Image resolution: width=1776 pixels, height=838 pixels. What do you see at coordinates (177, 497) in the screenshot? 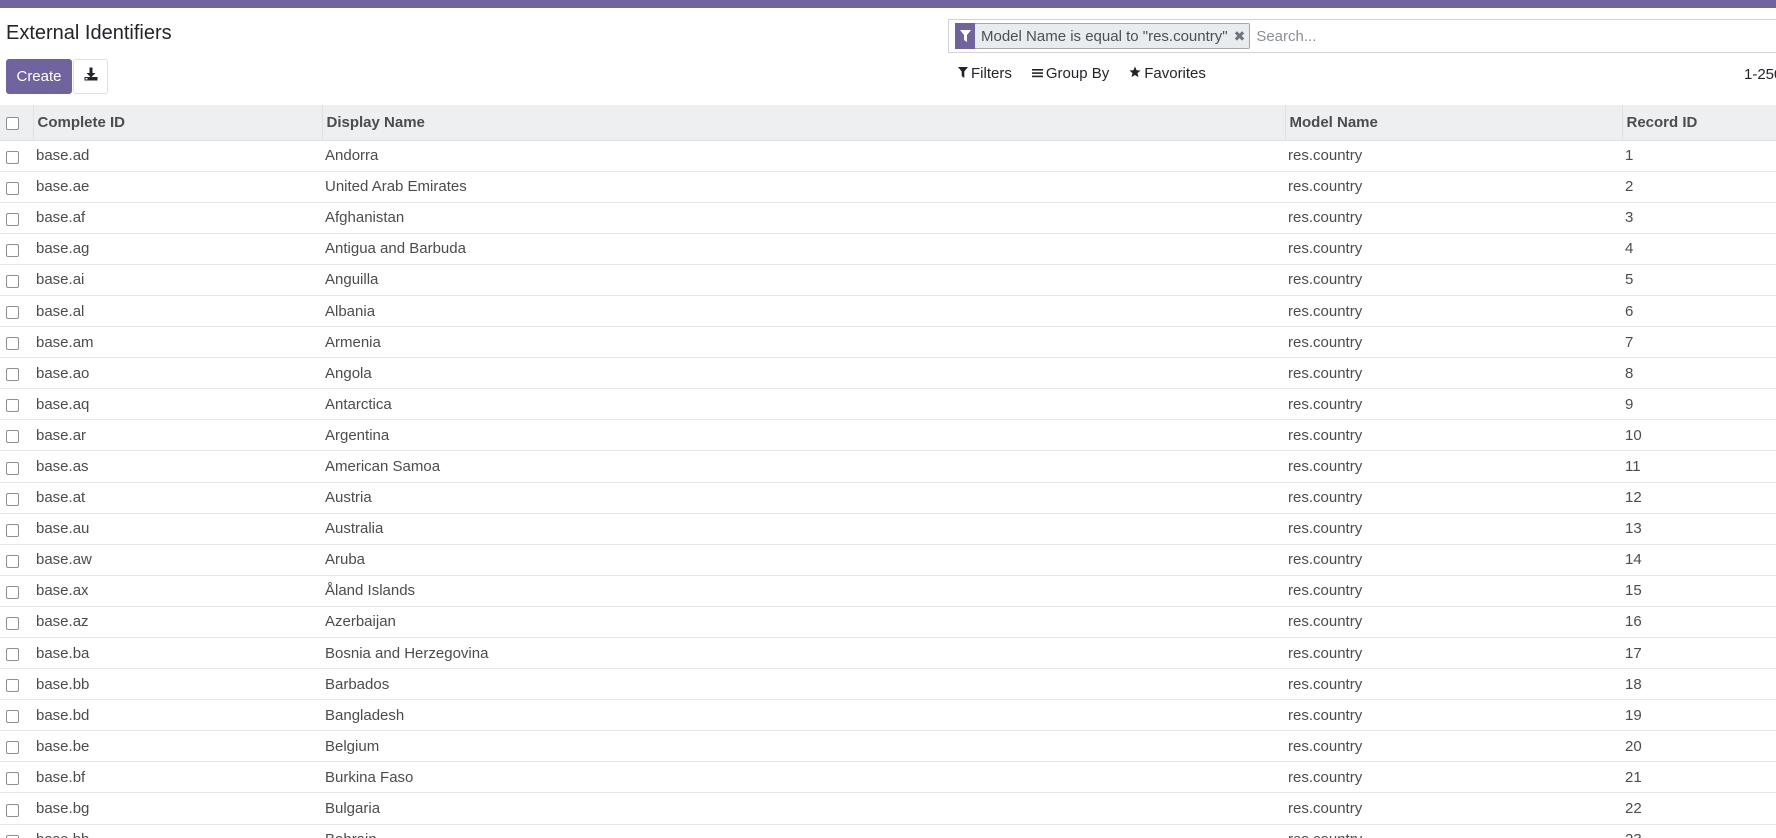
I see `cell-complete-id: base.at` at bounding box center [177, 497].